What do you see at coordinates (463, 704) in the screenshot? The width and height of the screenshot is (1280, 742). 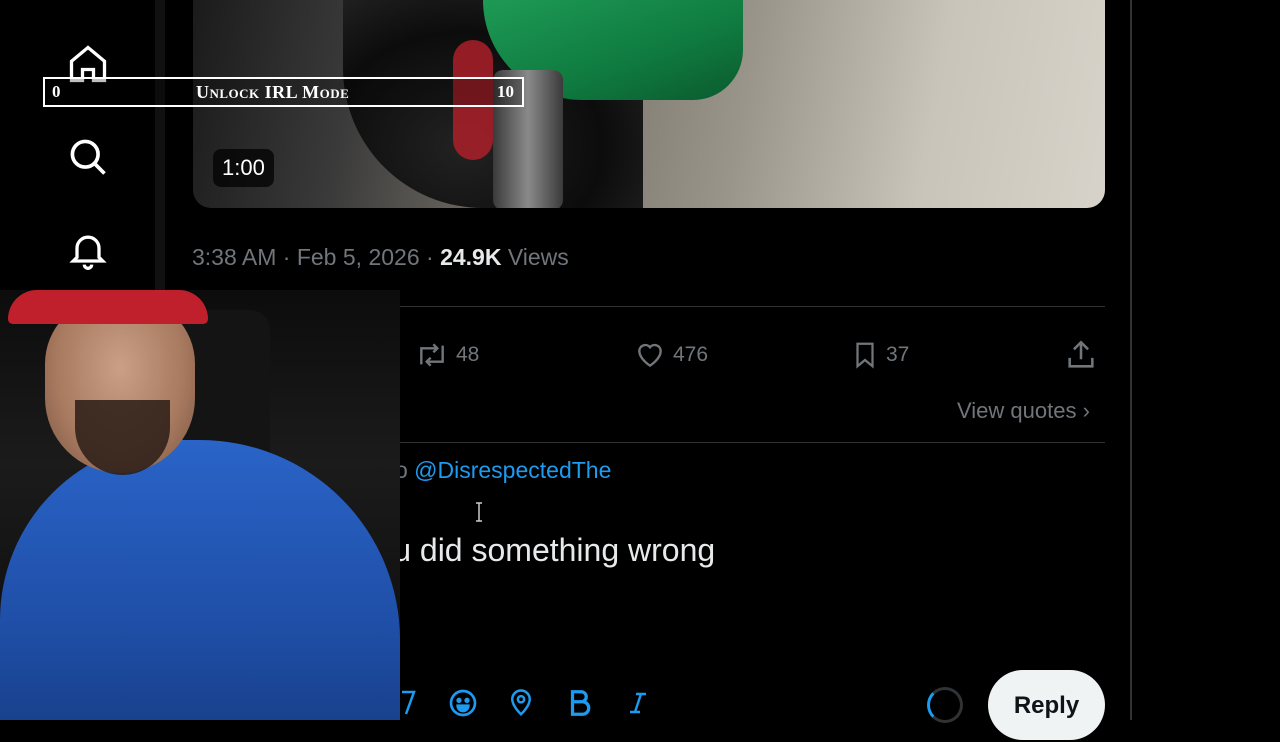 I see `emoji-icon` at bounding box center [463, 704].